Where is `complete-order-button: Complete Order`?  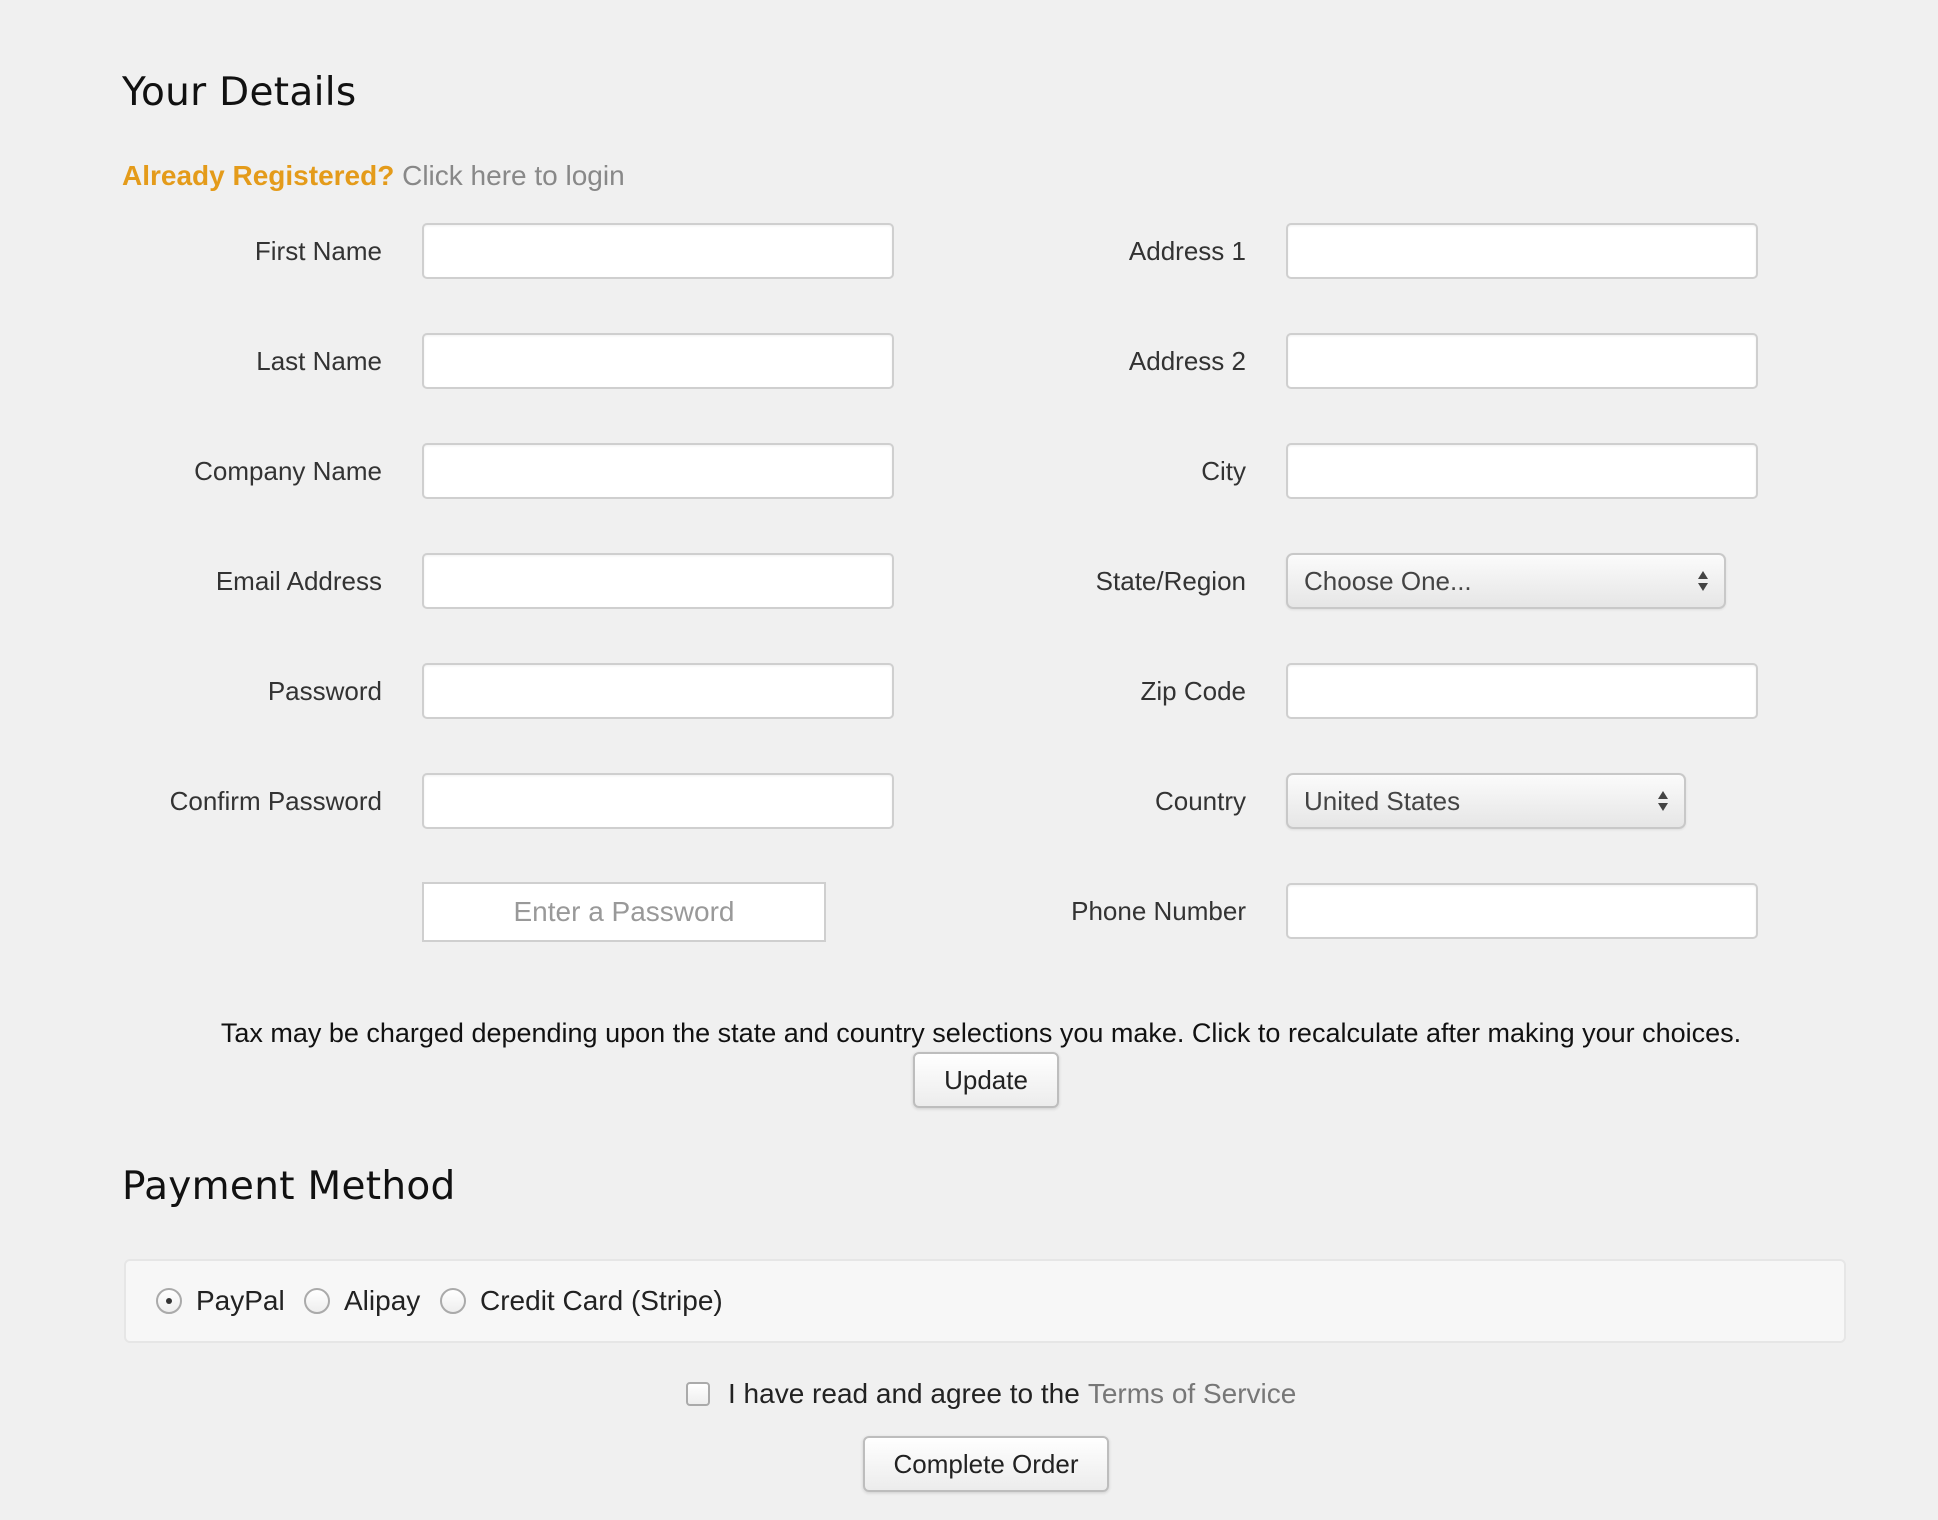 complete-order-button: Complete Order is located at coordinates (986, 1464).